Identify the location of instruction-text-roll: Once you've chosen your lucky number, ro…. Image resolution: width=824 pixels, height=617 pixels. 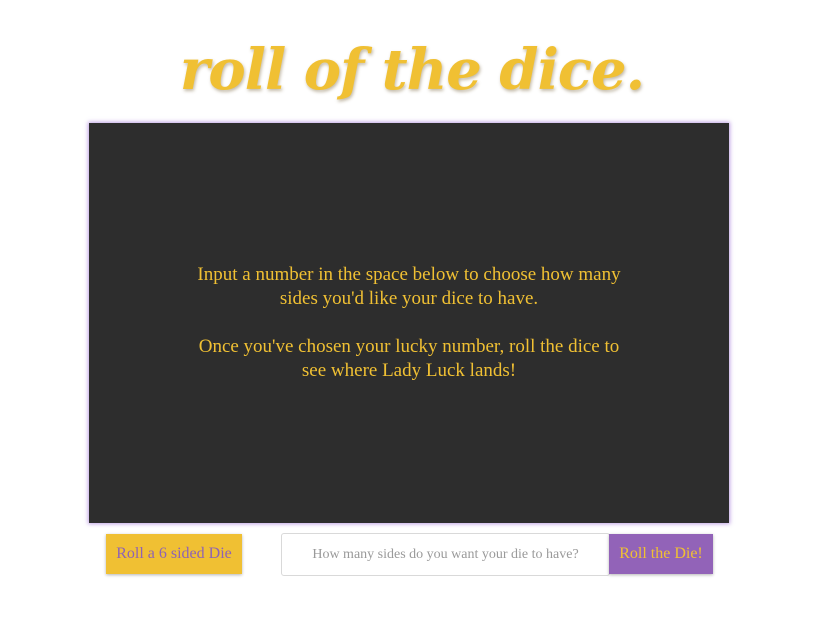
(409, 358).